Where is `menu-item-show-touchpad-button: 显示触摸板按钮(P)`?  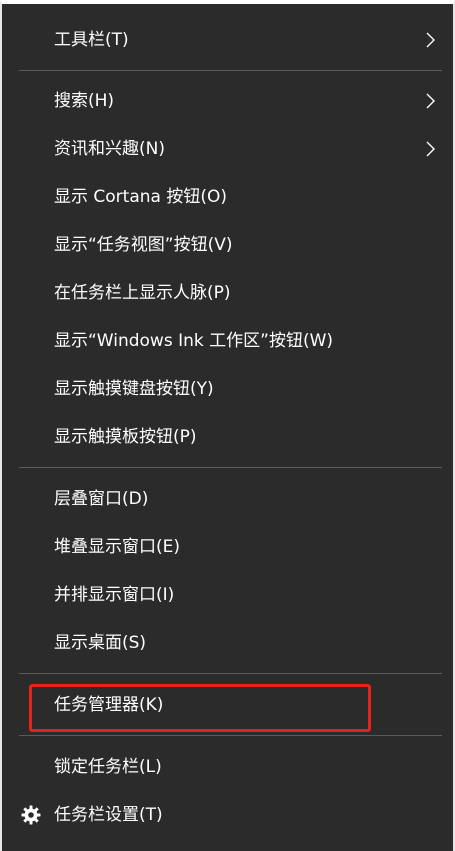
menu-item-show-touchpad-button: 显示触摸板按钮(P) is located at coordinates (227, 437).